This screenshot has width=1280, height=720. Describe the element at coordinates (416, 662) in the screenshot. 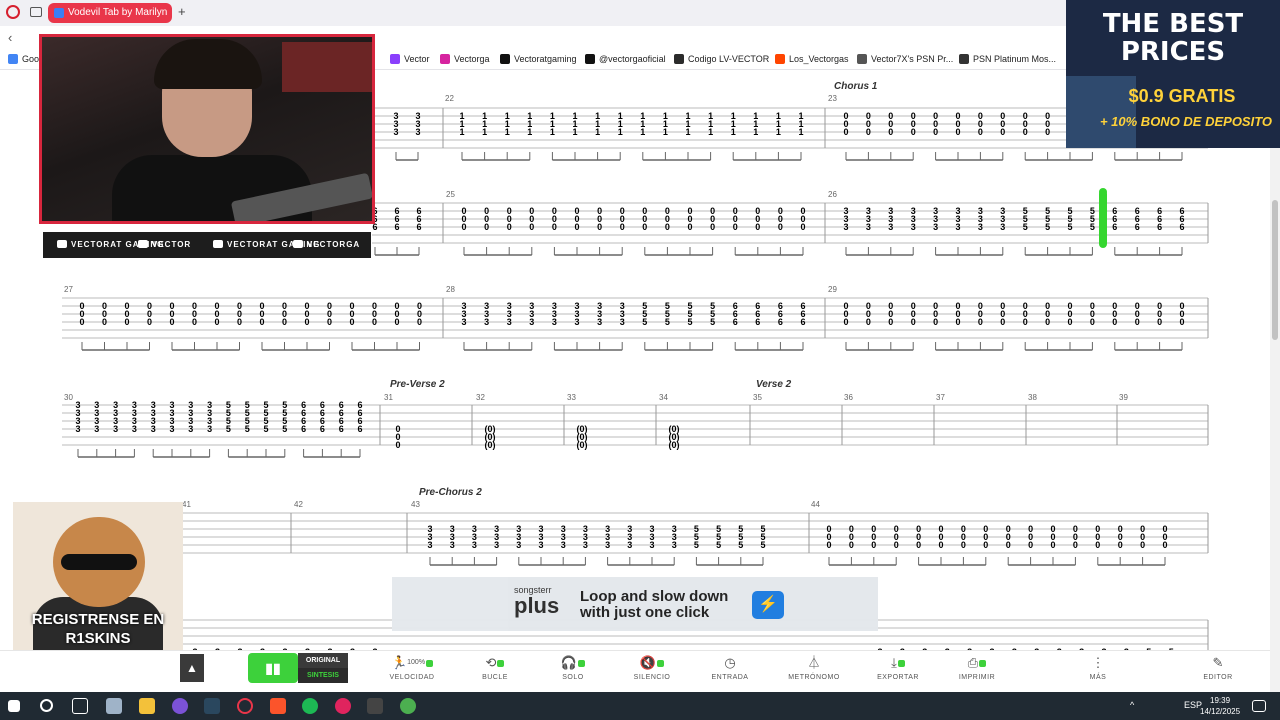

I see `speed-value: 100%` at that location.